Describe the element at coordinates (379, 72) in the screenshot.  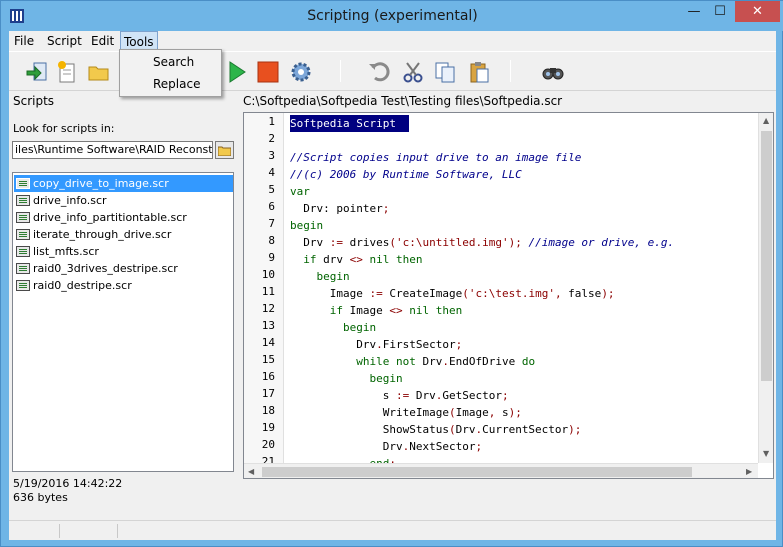
I see `undo-icon` at that location.